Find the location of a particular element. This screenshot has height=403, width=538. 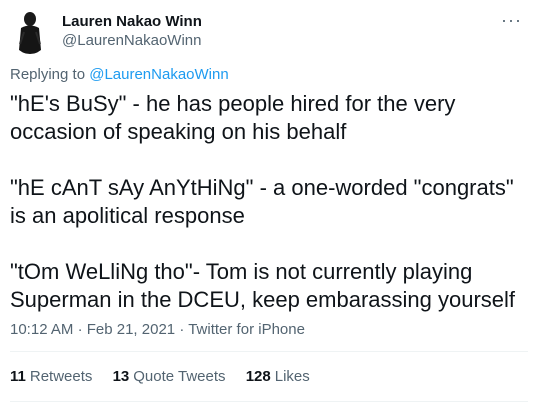

author-handle: @LaurenNakaoWinn is located at coordinates (132, 40).